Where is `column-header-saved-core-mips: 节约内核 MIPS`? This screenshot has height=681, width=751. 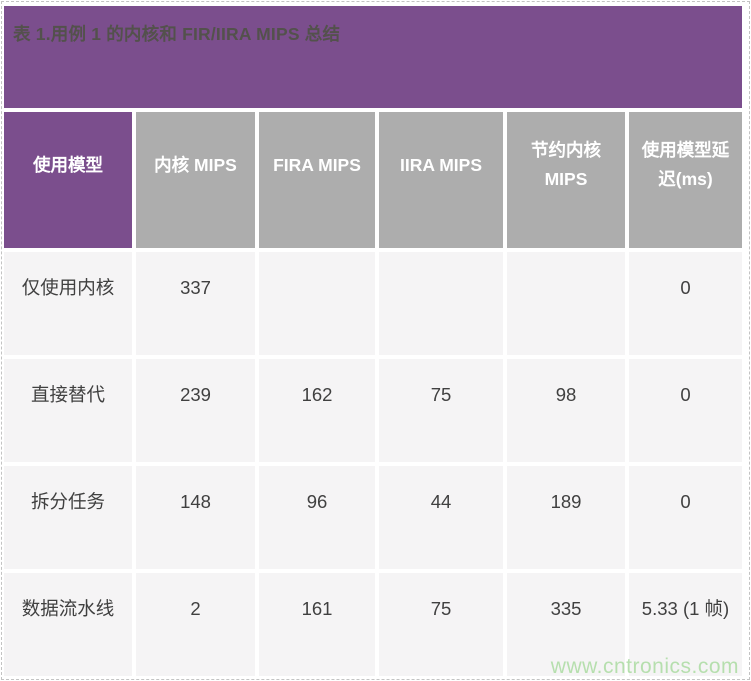 column-header-saved-core-mips: 节约内核 MIPS is located at coordinates (566, 180).